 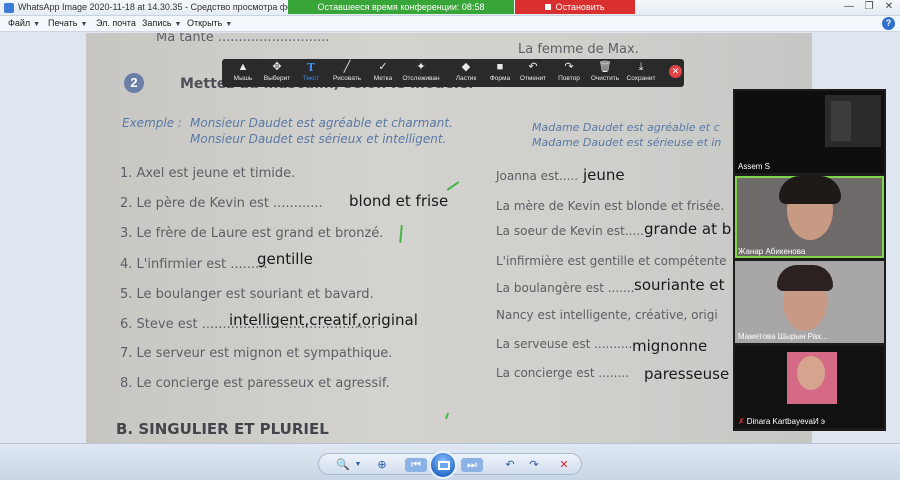 I want to click on tool-redo-label: Повтор, so click(x=569, y=78).